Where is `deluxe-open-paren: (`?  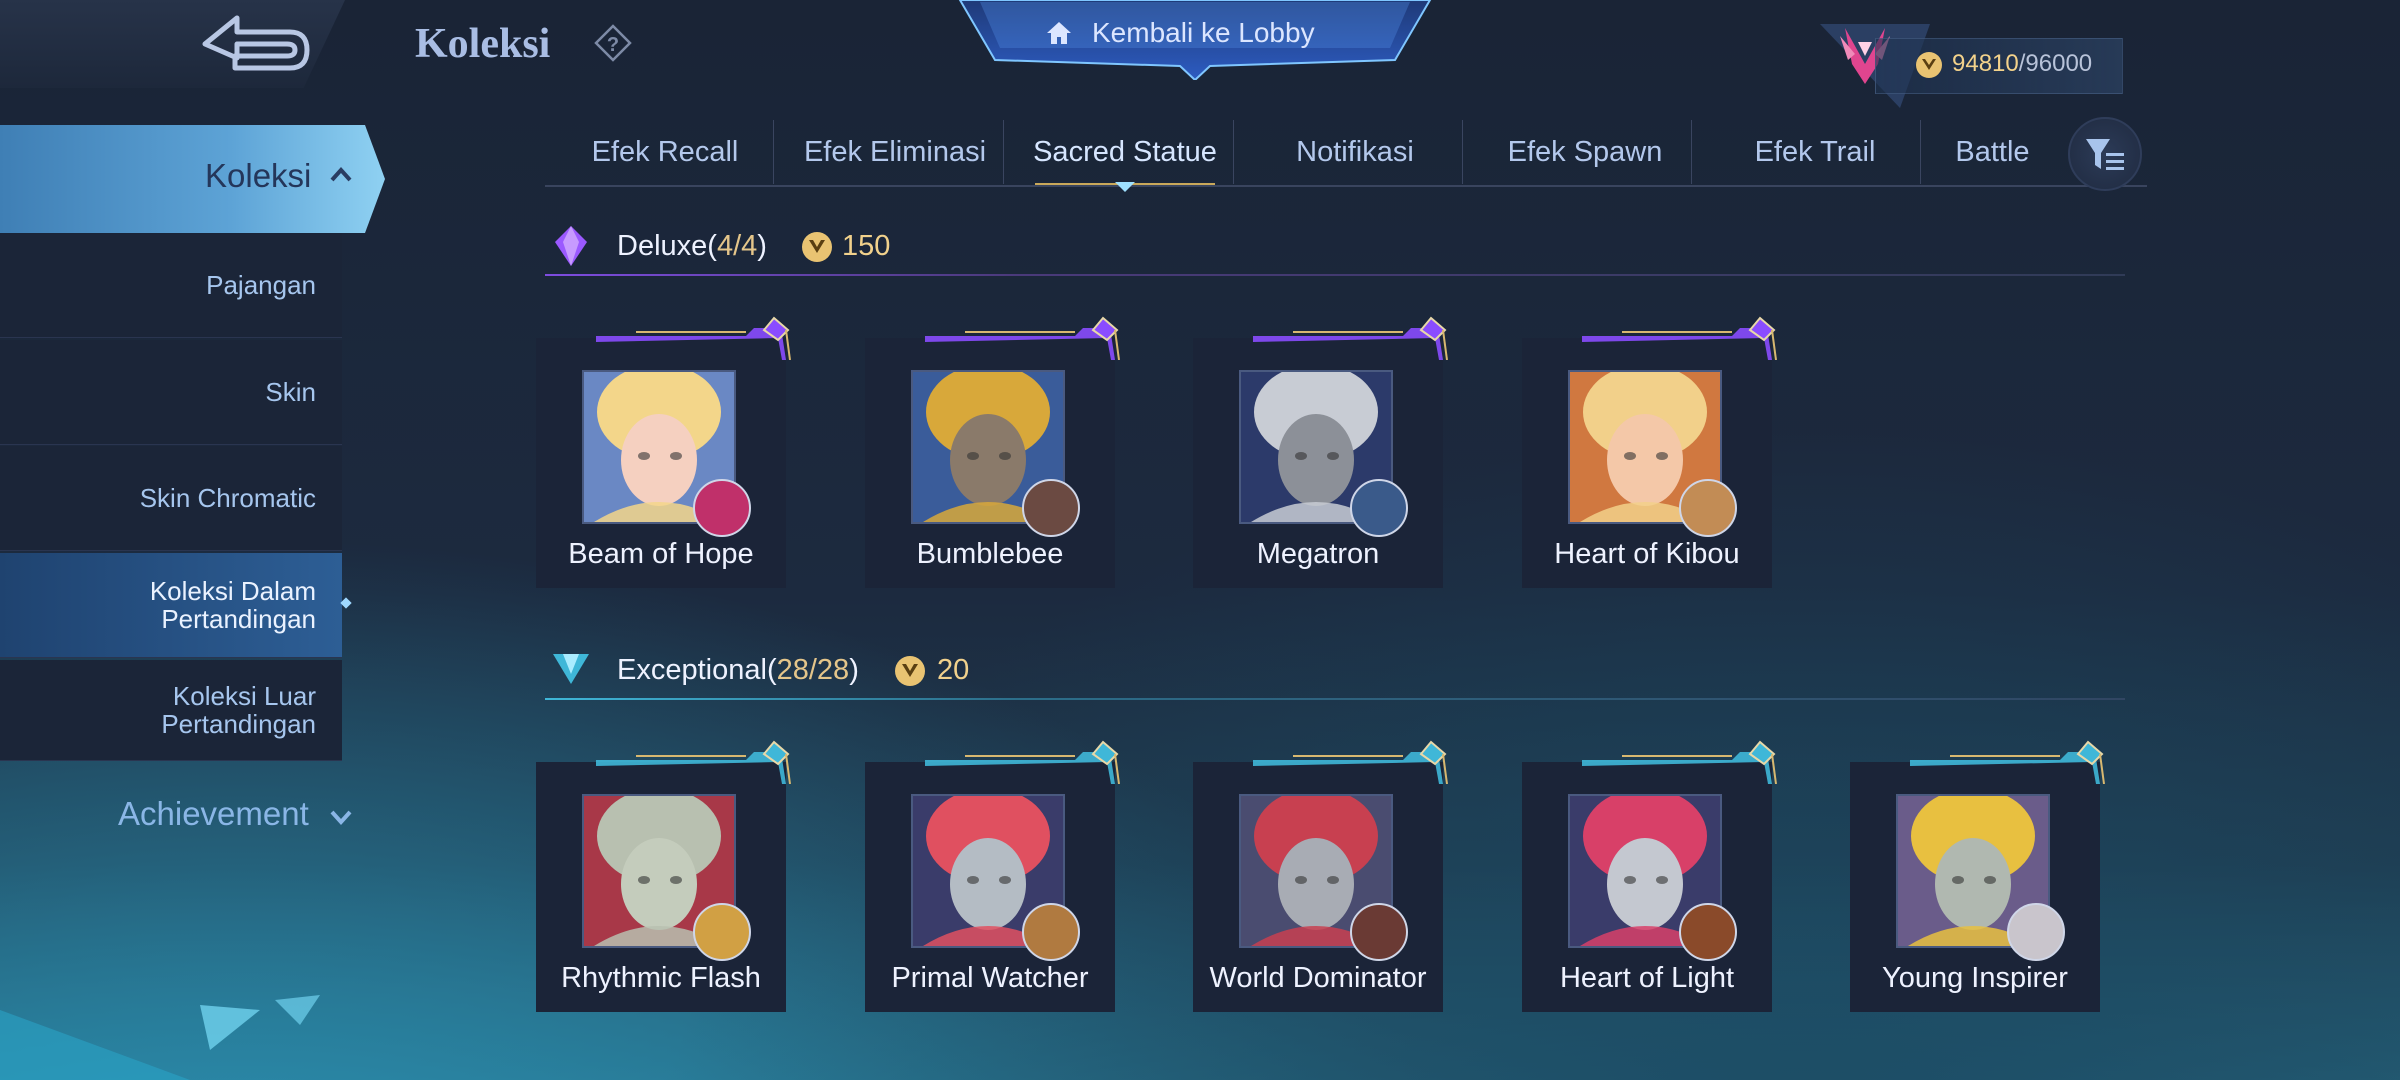 deluxe-open-paren: ( is located at coordinates (712, 246).